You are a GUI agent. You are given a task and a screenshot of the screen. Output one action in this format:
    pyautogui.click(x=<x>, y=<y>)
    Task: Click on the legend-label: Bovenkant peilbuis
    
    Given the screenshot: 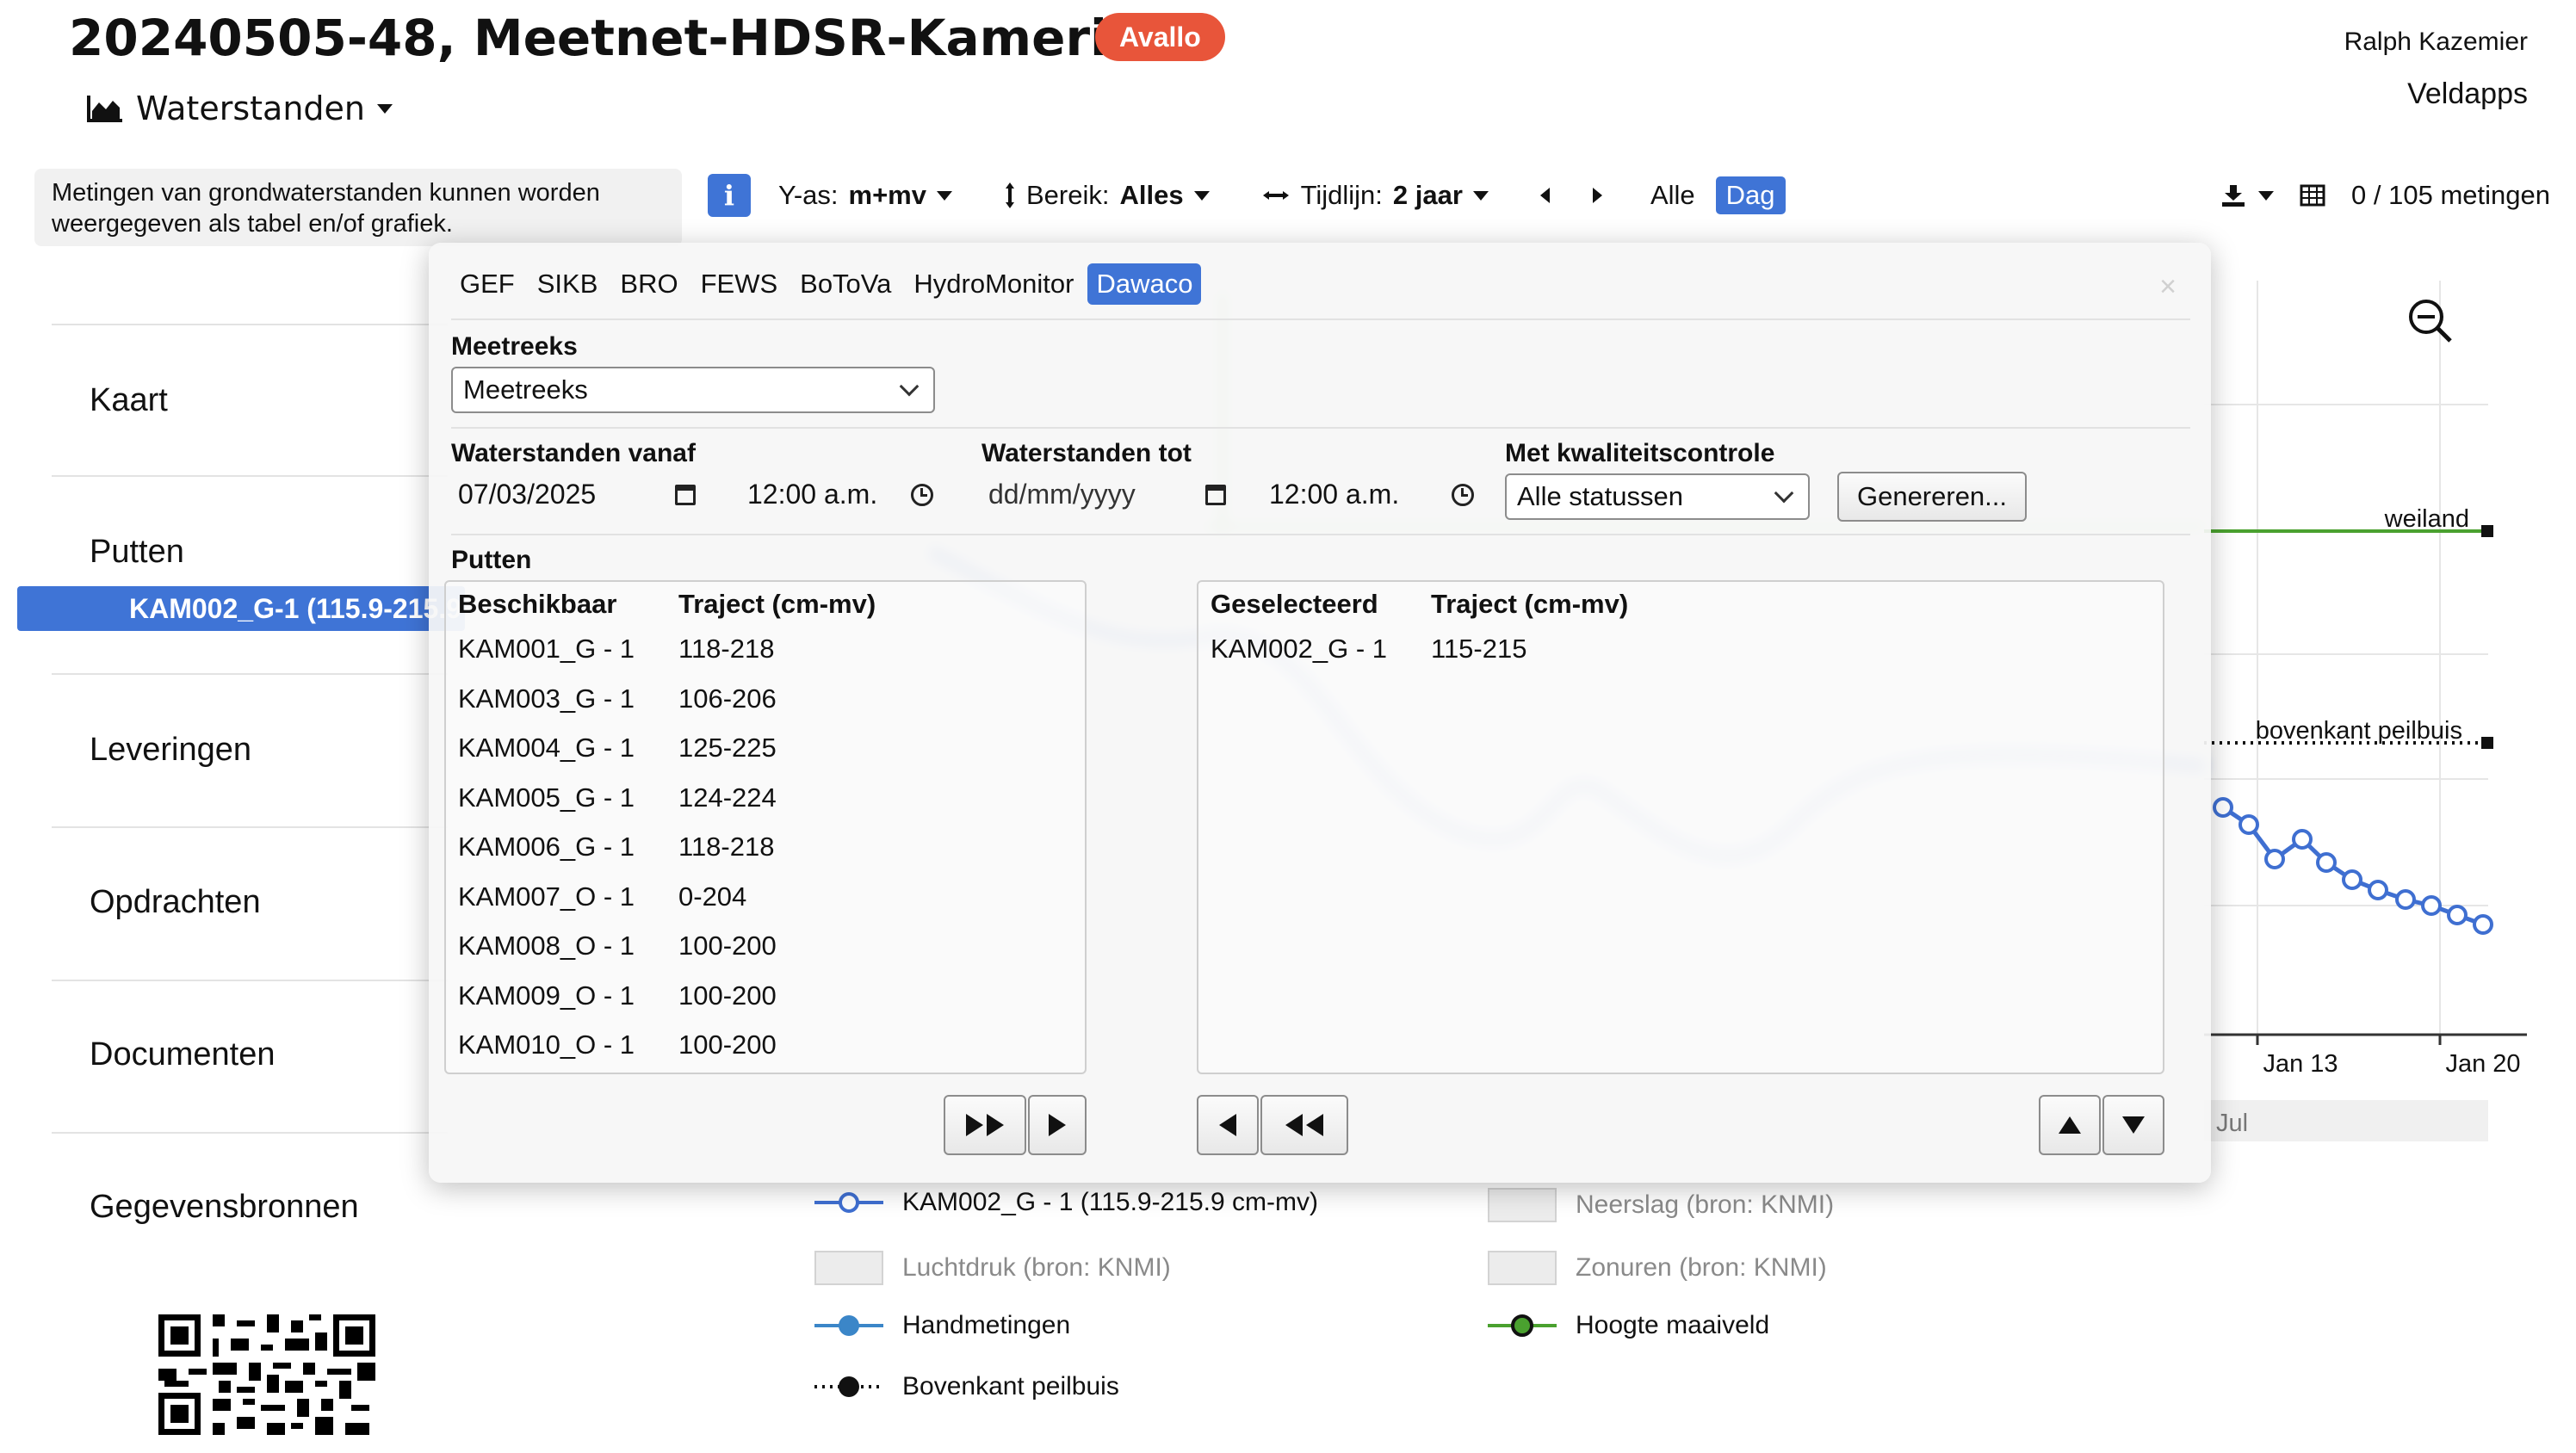 What is the action you would take?
    pyautogui.click(x=1011, y=1386)
    